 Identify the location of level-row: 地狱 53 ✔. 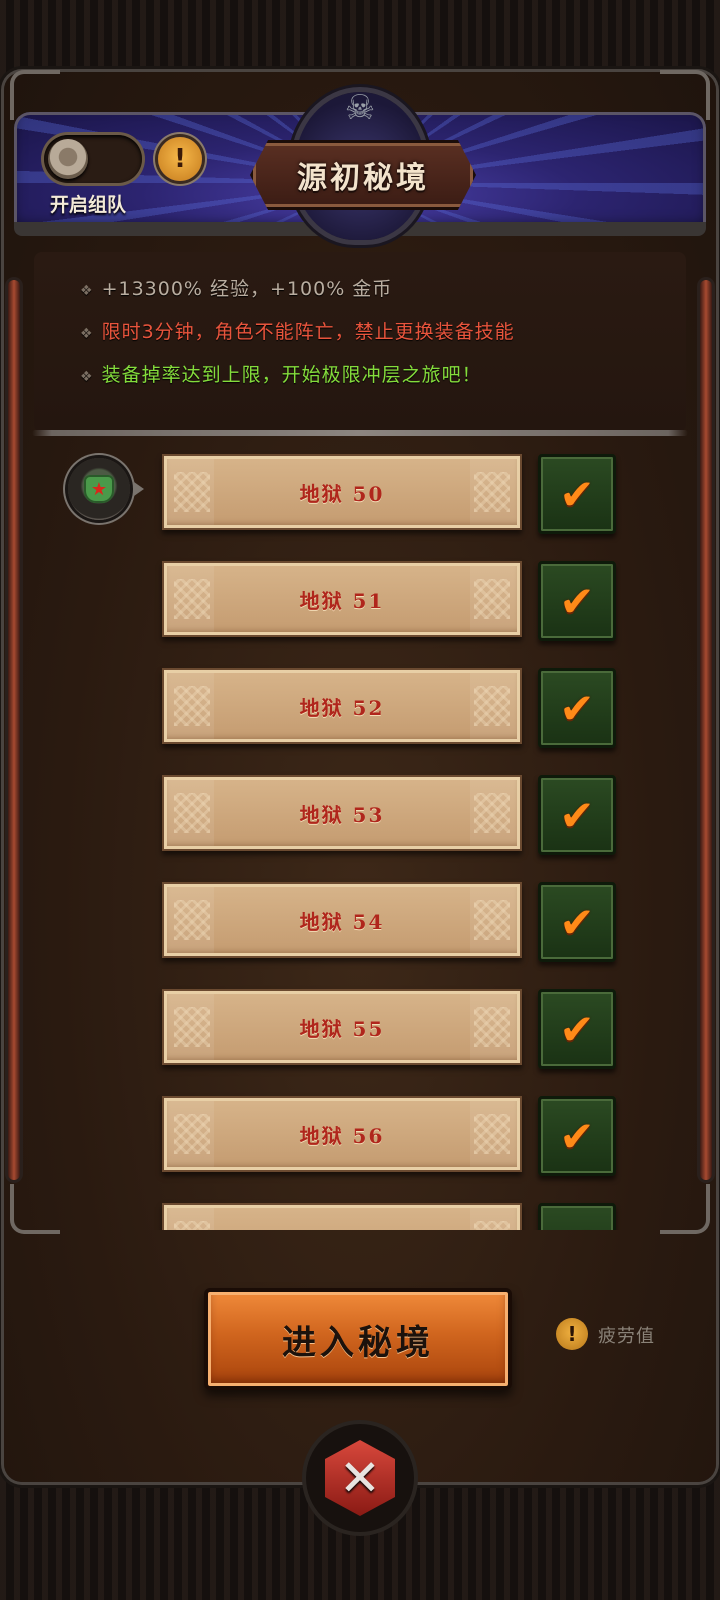
(360, 808).